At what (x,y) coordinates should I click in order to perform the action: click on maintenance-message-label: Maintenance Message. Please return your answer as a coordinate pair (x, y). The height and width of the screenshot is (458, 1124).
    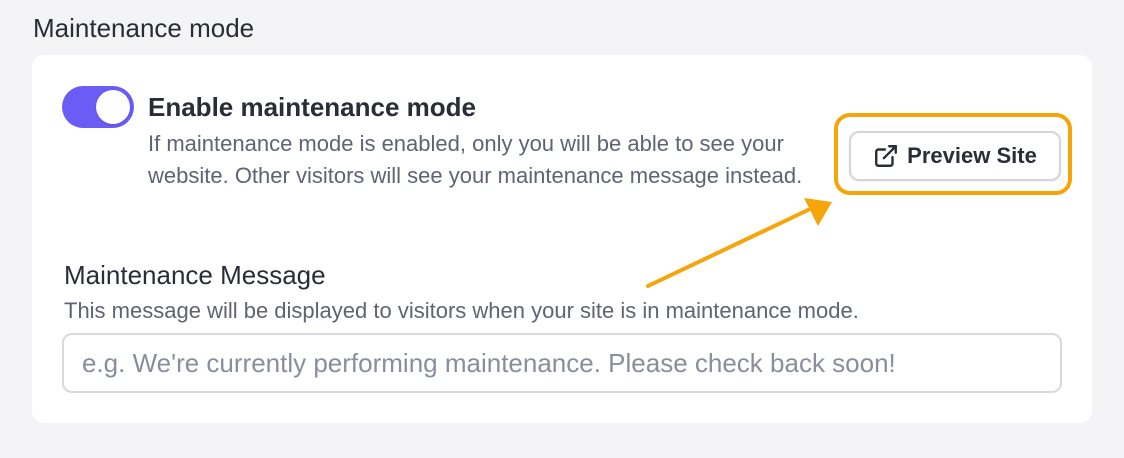
    Looking at the image, I should click on (195, 275).